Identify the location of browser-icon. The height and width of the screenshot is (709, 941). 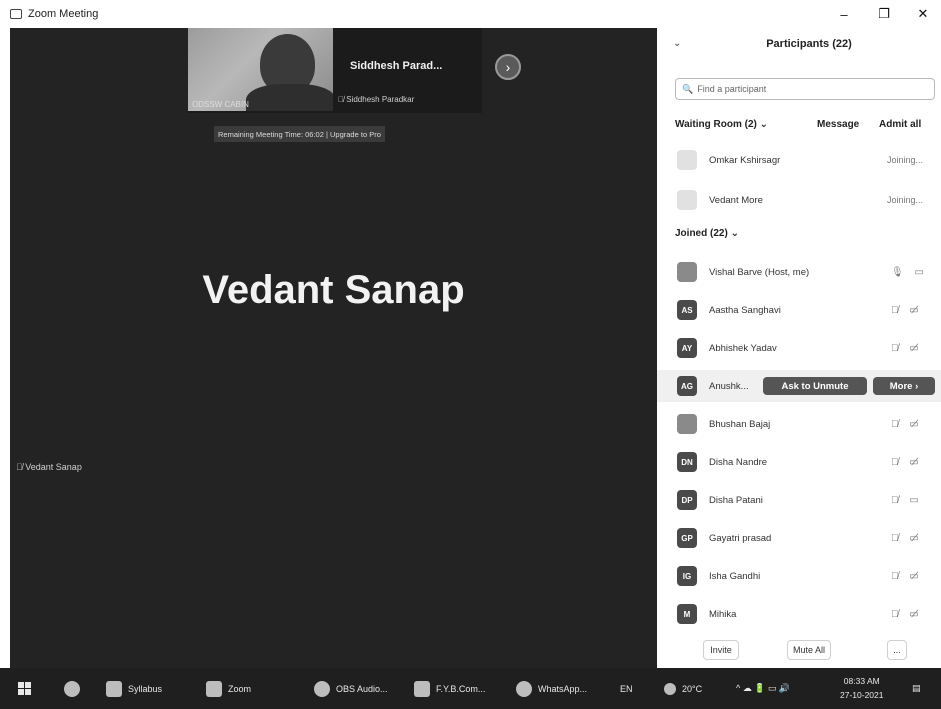
(75, 688).